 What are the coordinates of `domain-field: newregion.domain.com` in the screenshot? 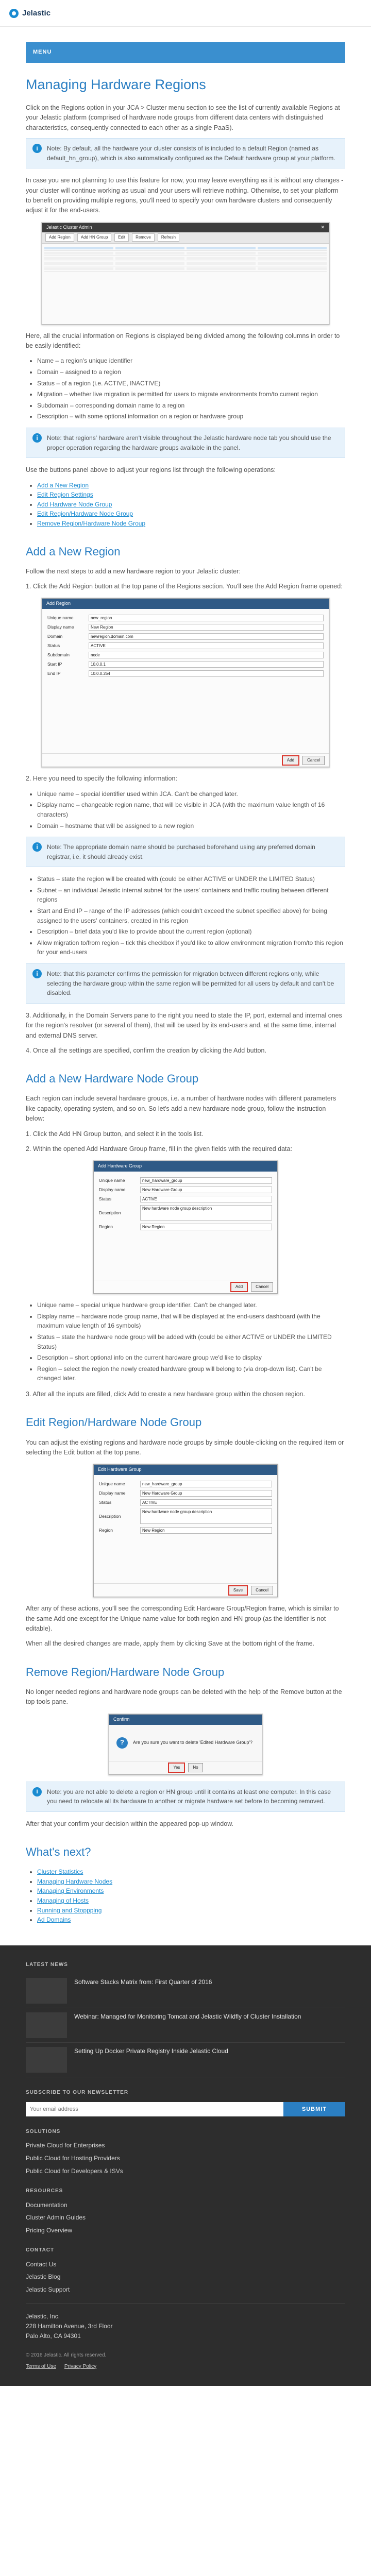 It's located at (206, 636).